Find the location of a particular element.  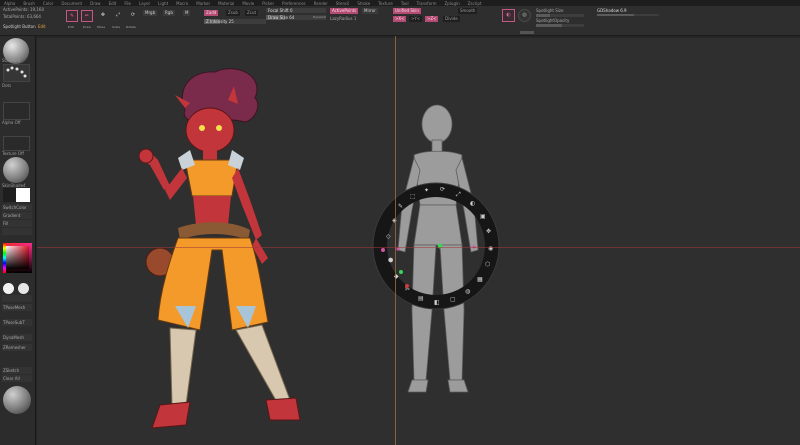

dial-tool-11-icon: ⬡ is located at coordinates (487, 264).